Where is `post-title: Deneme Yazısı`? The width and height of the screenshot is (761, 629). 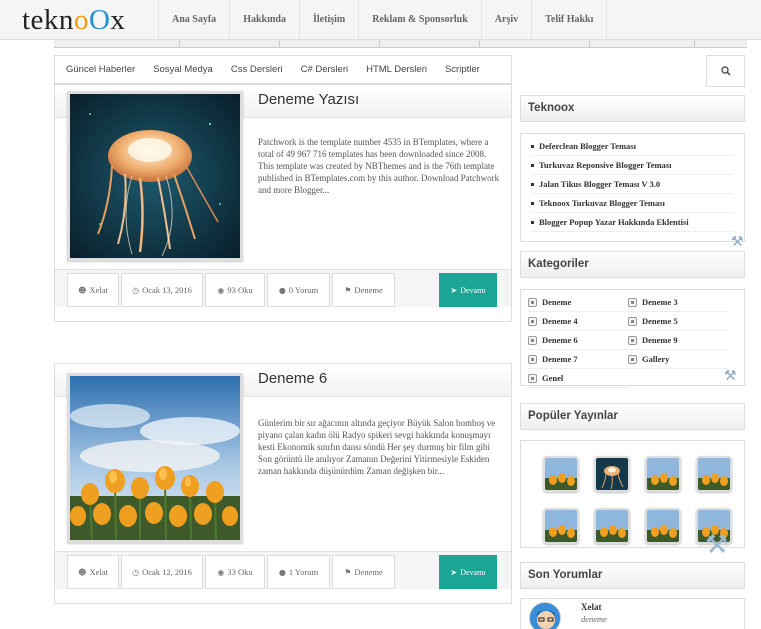 post-title: Deneme Yazısı is located at coordinates (308, 99).